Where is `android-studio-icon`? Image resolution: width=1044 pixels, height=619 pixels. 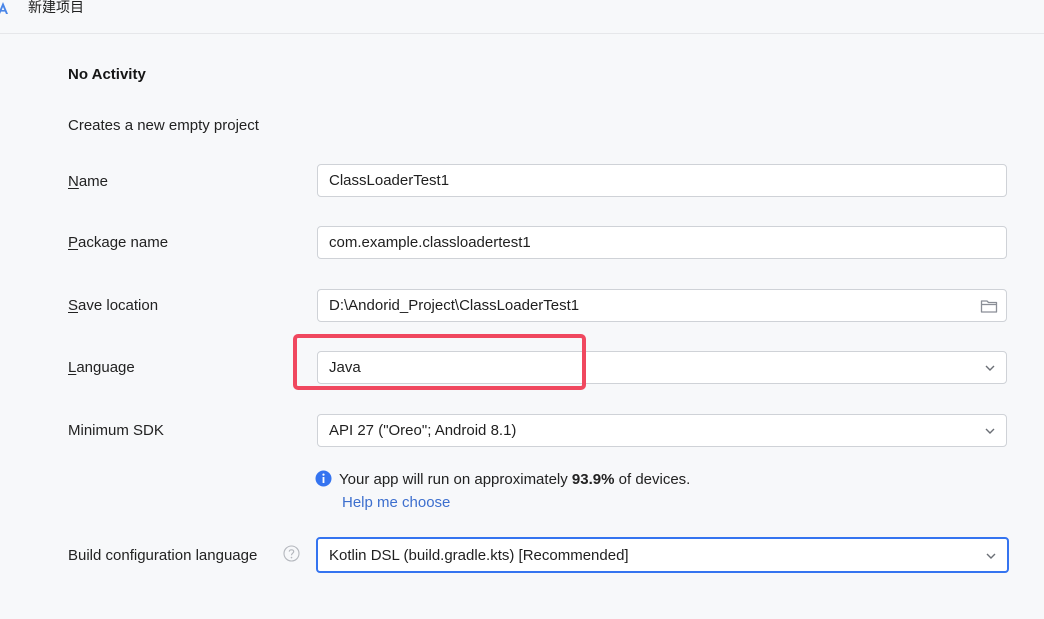
android-studio-icon is located at coordinates (4, 8).